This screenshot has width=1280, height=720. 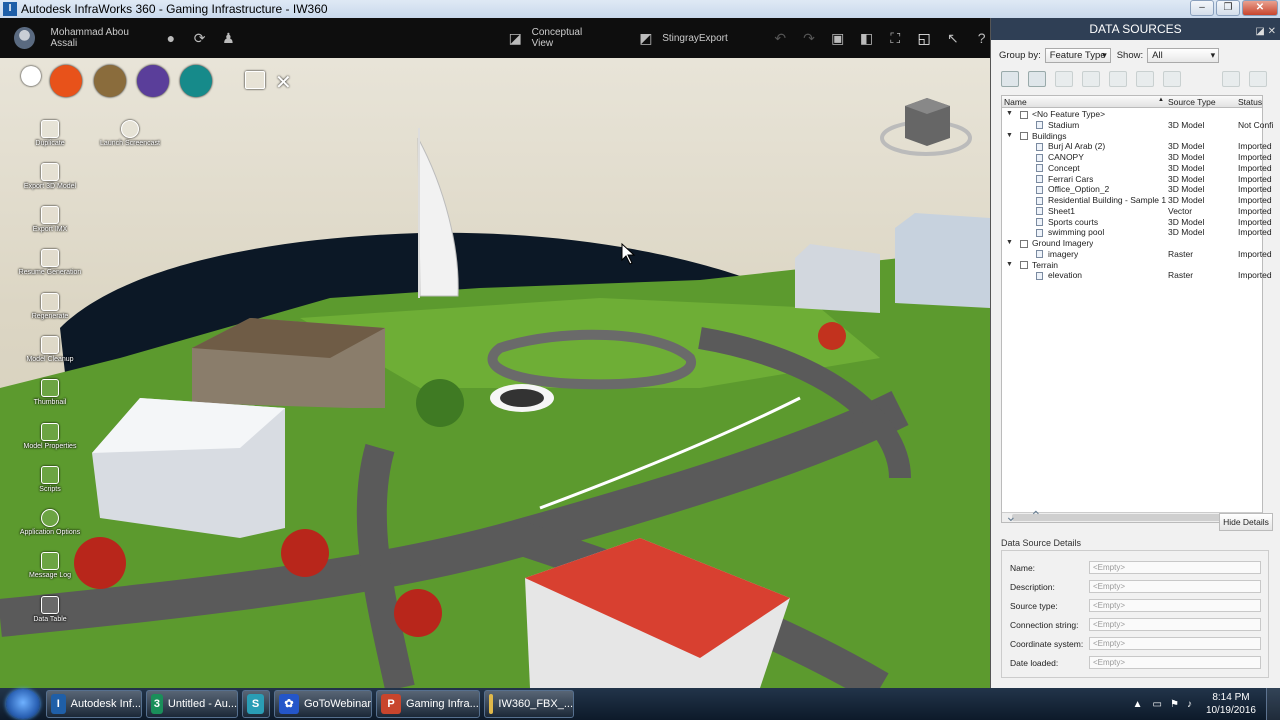 I want to click on user-name: Mohammad Abou Assali, so click(x=101, y=38).